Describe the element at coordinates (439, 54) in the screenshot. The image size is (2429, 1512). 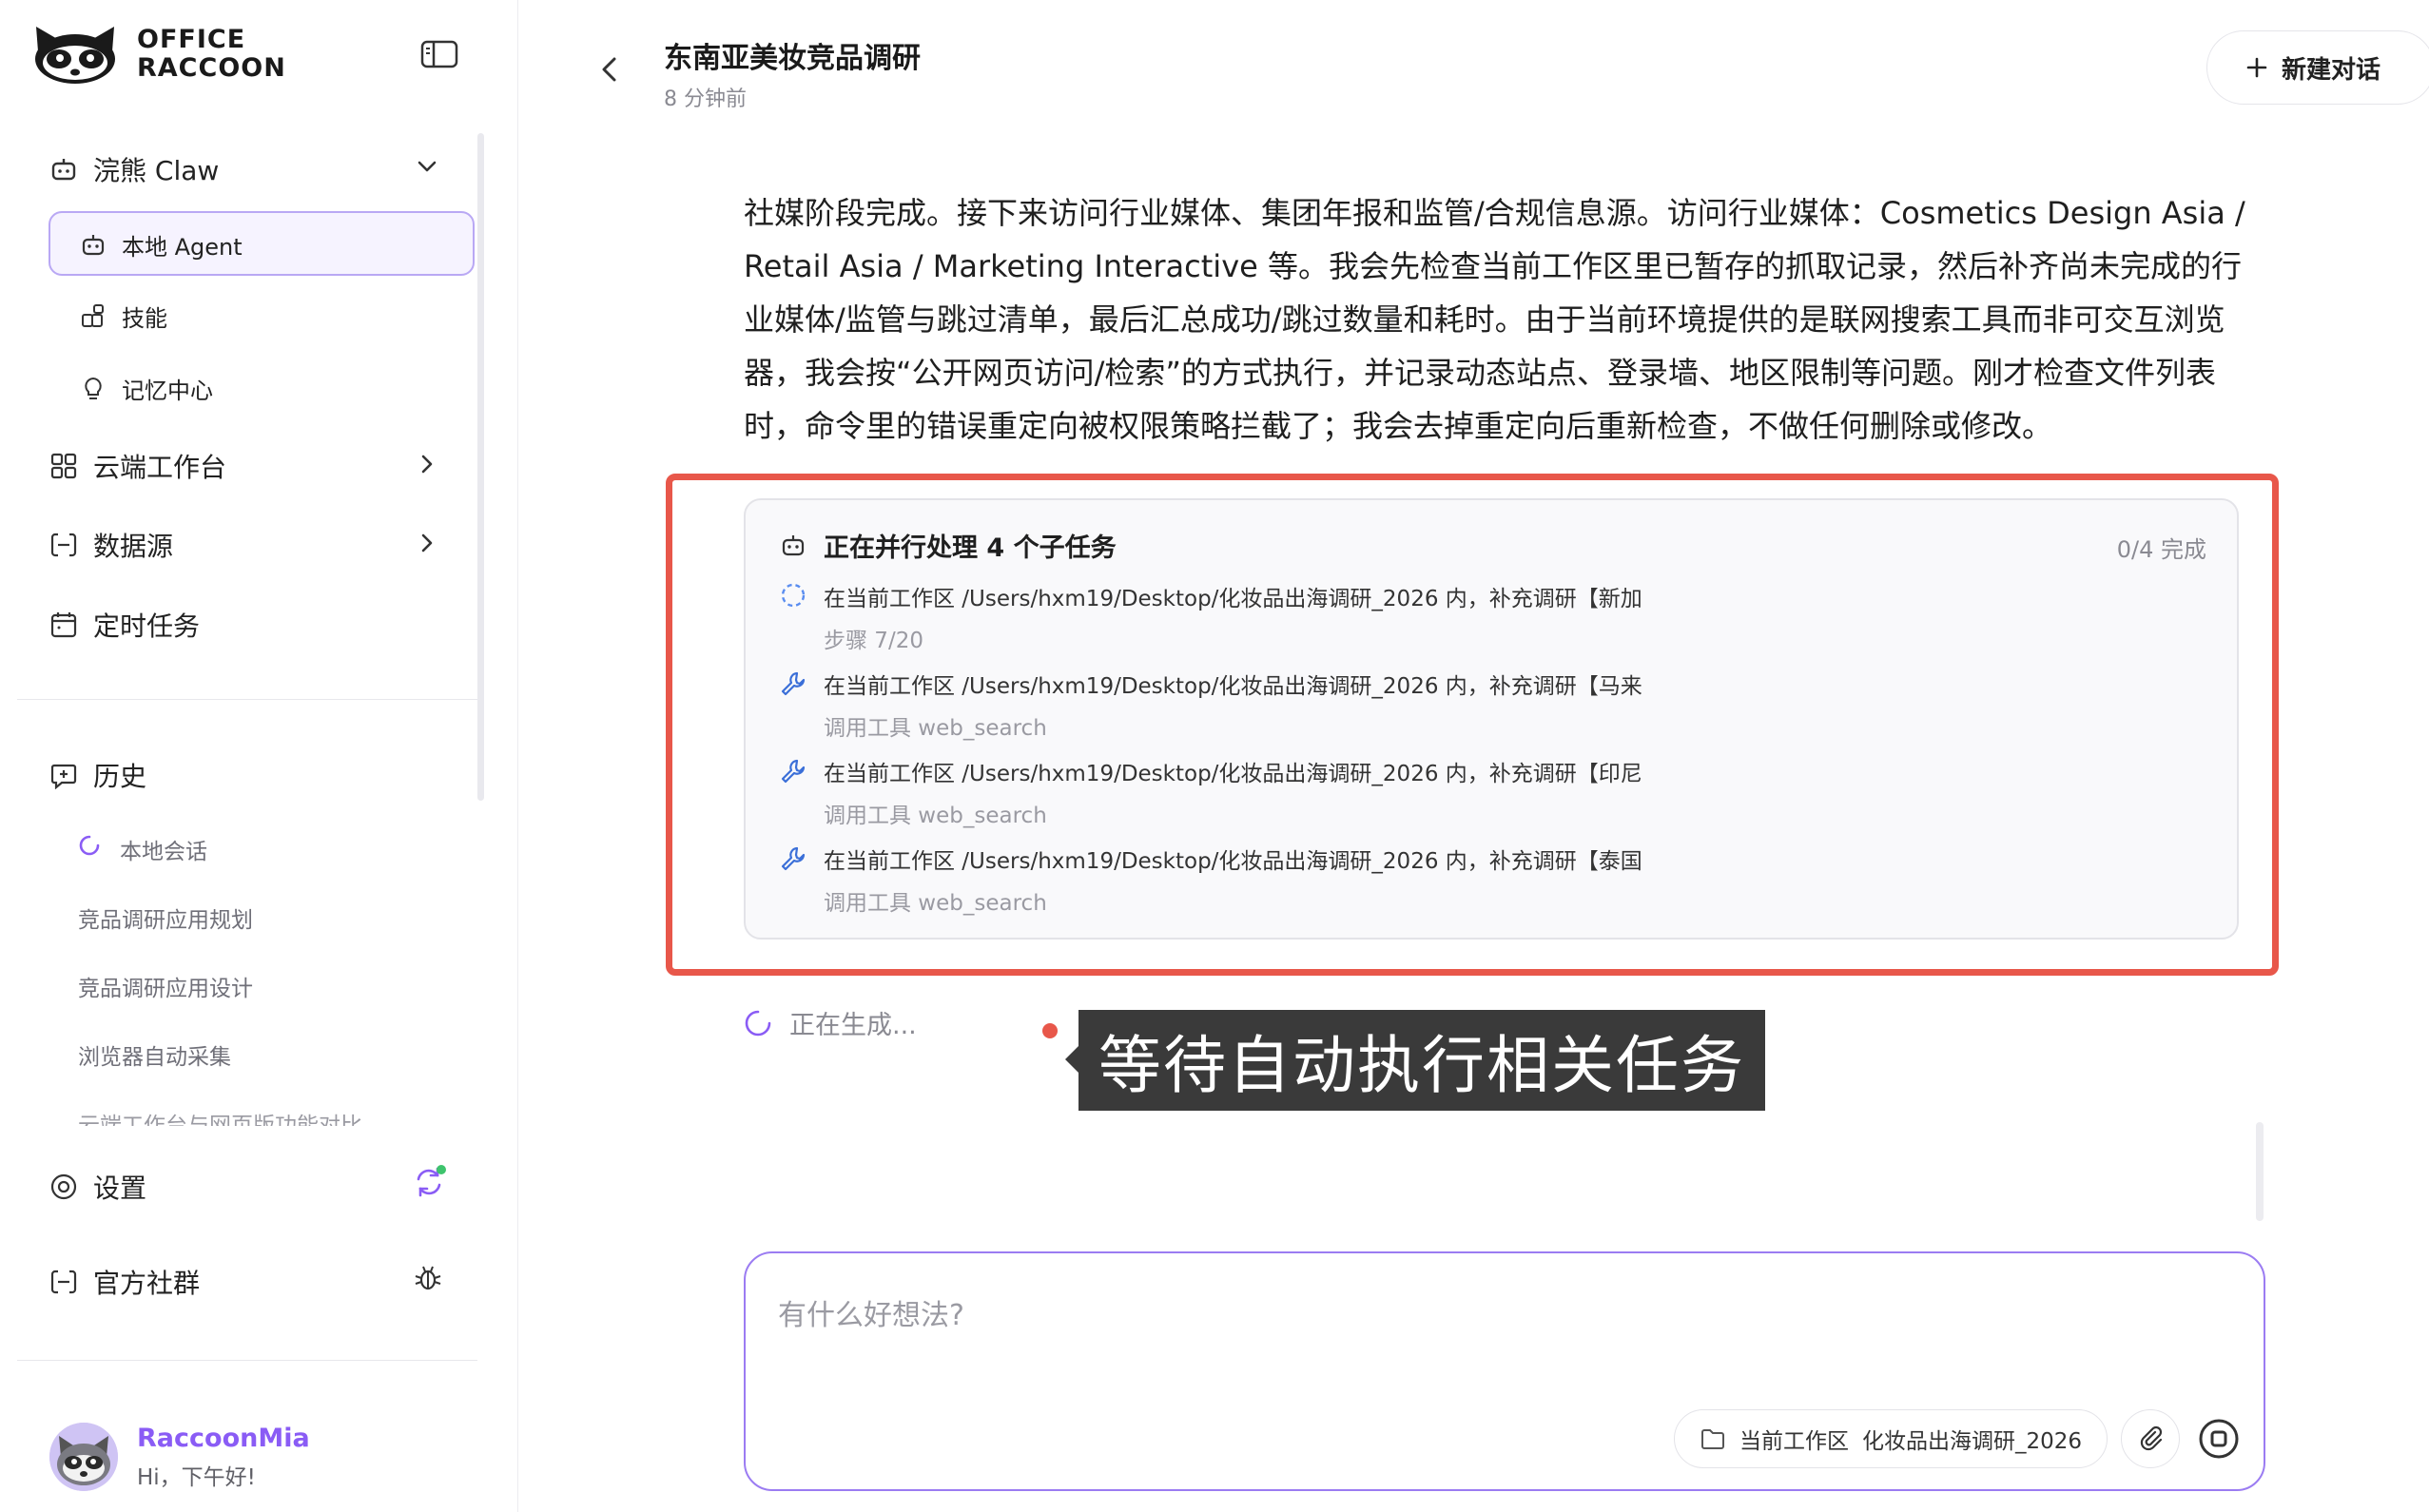
I see `sidebar-collapse-icon` at that location.